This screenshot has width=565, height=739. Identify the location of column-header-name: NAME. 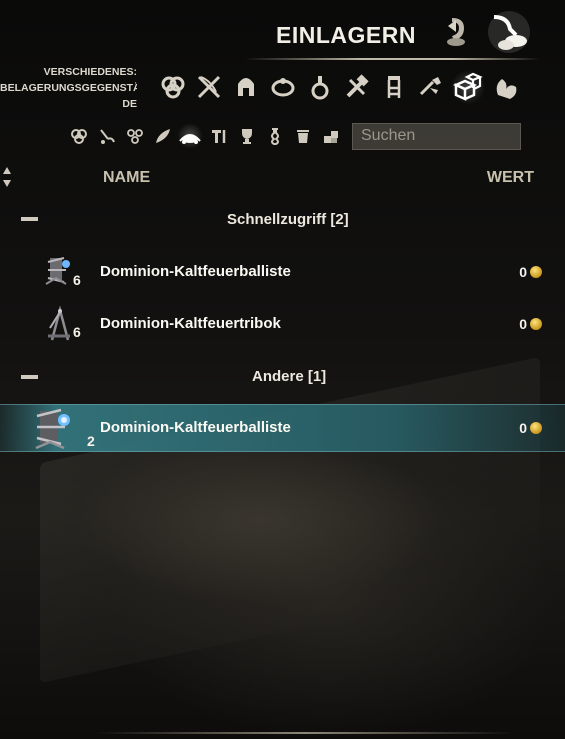
(126, 178).